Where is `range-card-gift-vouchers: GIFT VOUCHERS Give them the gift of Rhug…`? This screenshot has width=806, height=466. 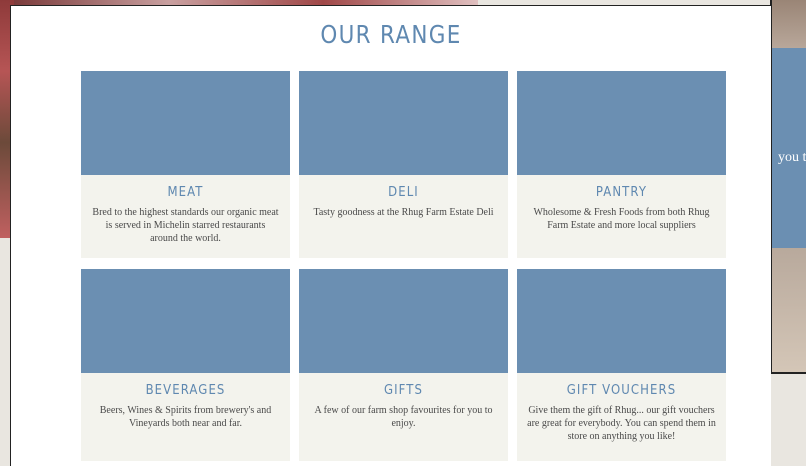 range-card-gift-vouchers: GIFT VOUCHERS Give them the gift of Rhug… is located at coordinates (621, 365).